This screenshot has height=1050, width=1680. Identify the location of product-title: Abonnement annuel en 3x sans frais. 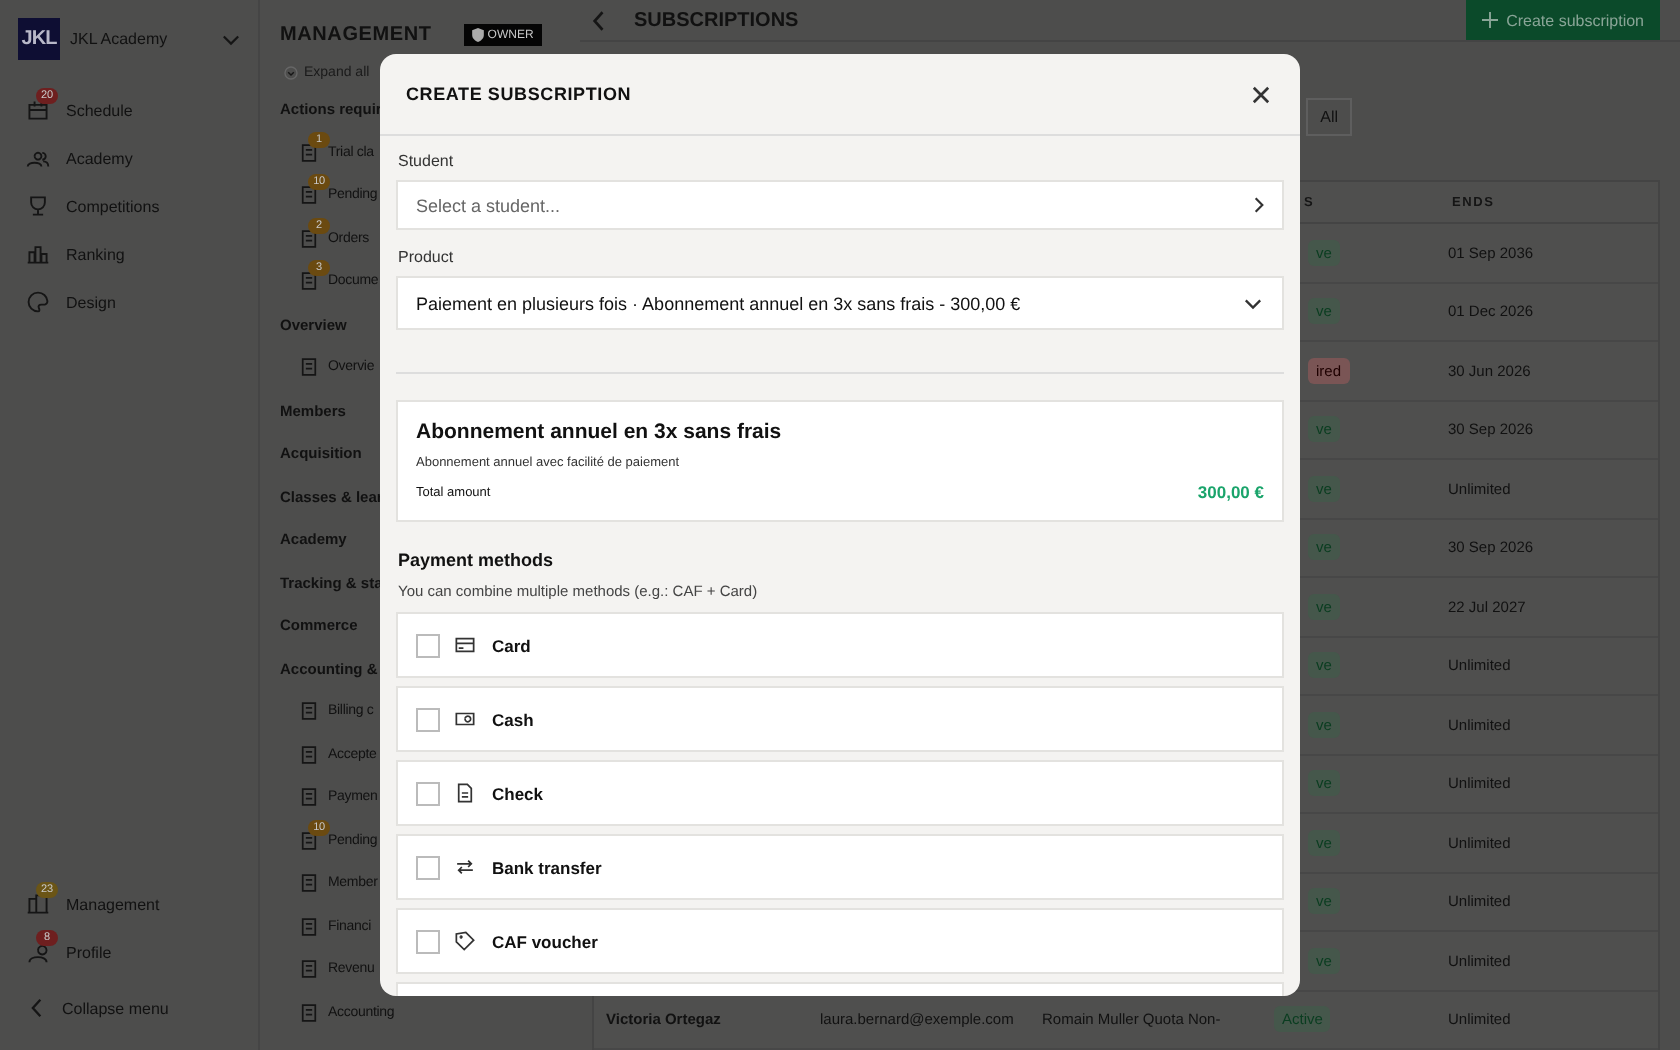
(600, 432).